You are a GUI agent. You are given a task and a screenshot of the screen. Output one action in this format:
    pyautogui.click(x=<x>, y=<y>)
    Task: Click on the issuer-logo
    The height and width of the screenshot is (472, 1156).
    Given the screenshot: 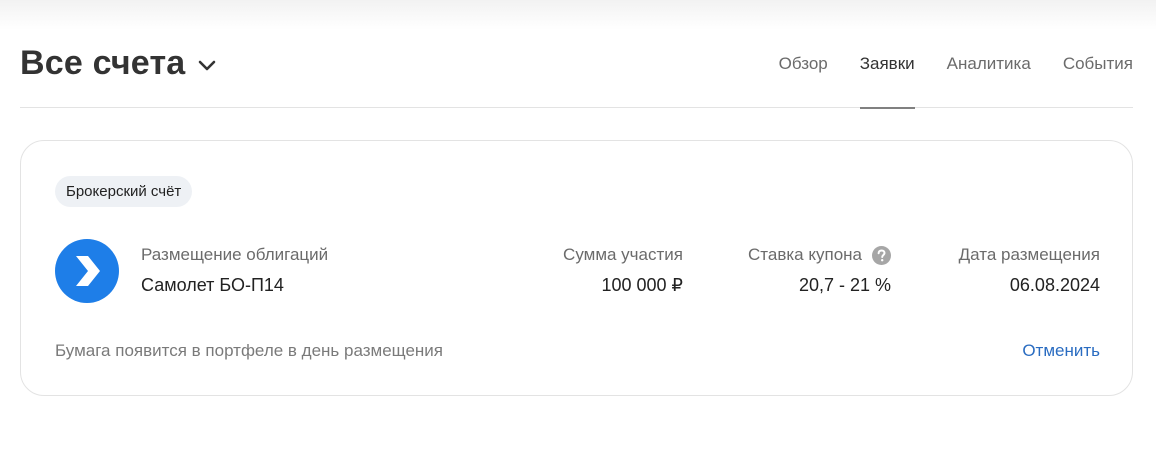 What is the action you would take?
    pyautogui.click(x=87, y=271)
    